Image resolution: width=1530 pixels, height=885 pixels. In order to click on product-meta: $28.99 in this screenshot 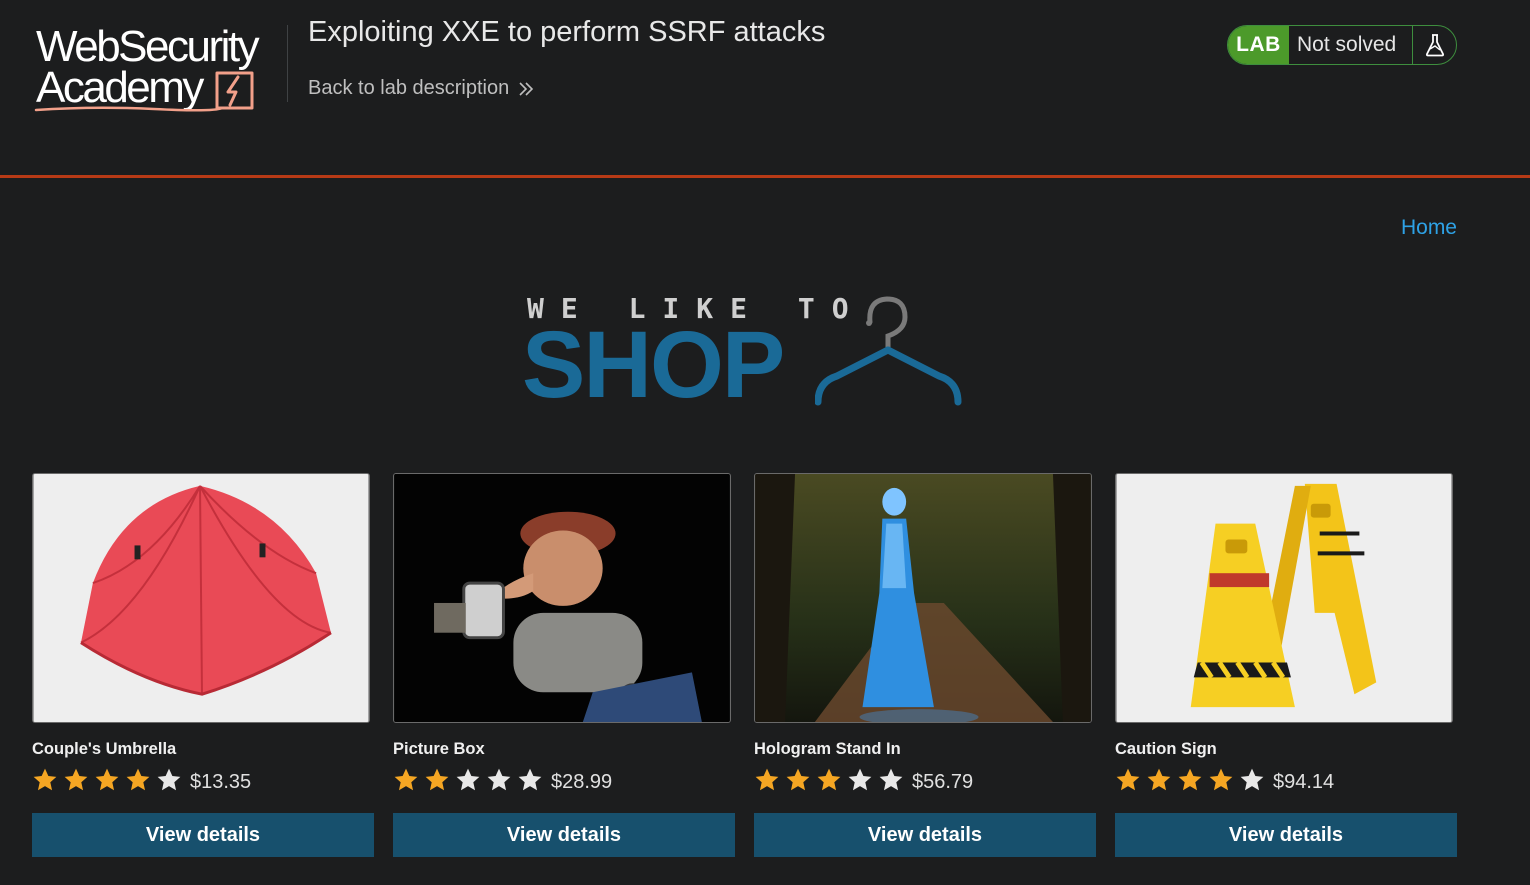, I will do `click(564, 780)`.